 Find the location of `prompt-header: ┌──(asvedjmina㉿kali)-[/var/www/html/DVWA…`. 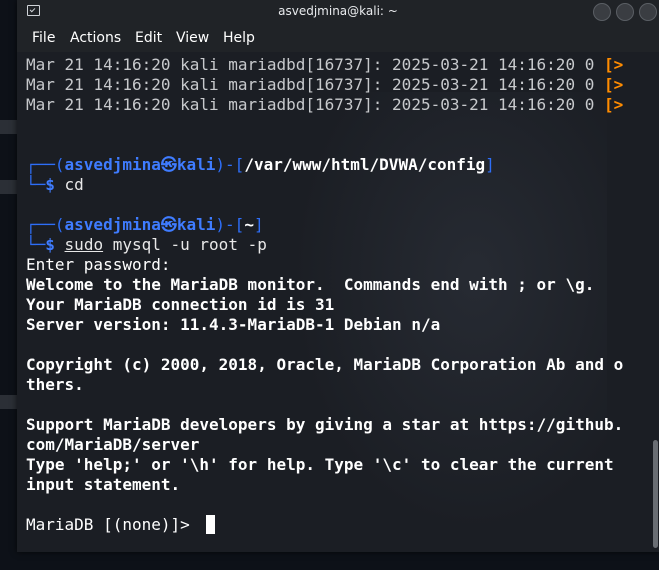

prompt-header: ┌──(asvedjmina㉿kali)-[/var/www/html/DVWA… is located at coordinates (260, 164).